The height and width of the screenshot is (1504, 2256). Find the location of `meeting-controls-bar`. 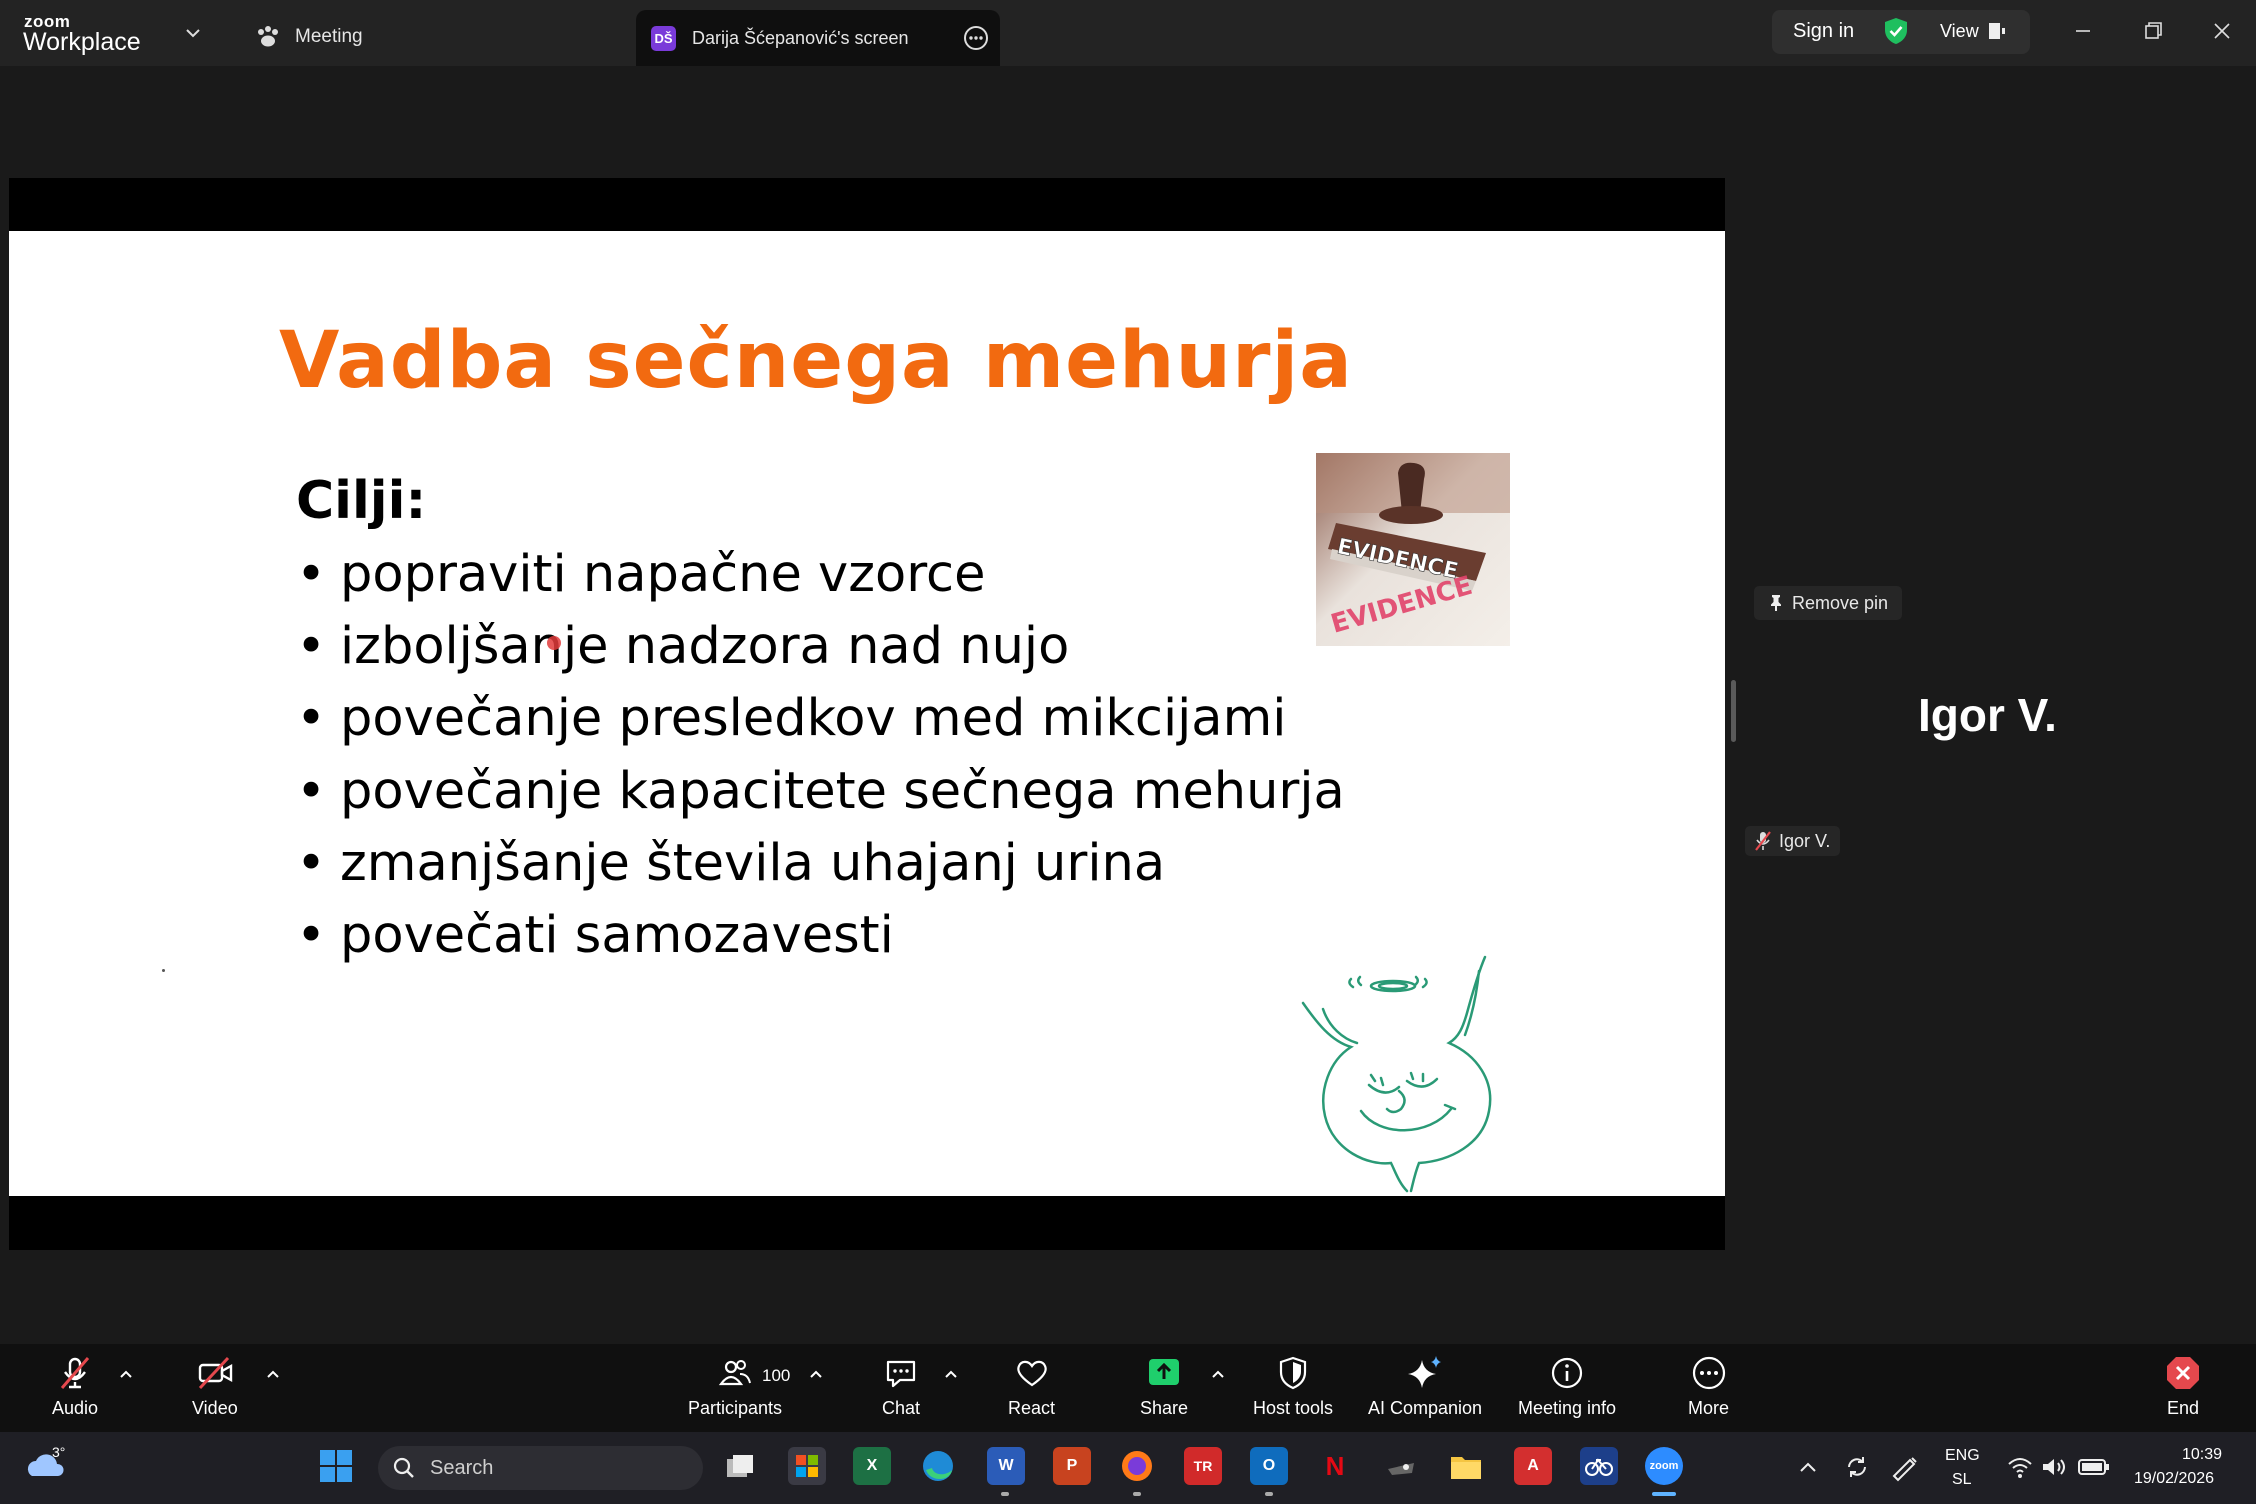

meeting-controls-bar is located at coordinates (1128, 1388).